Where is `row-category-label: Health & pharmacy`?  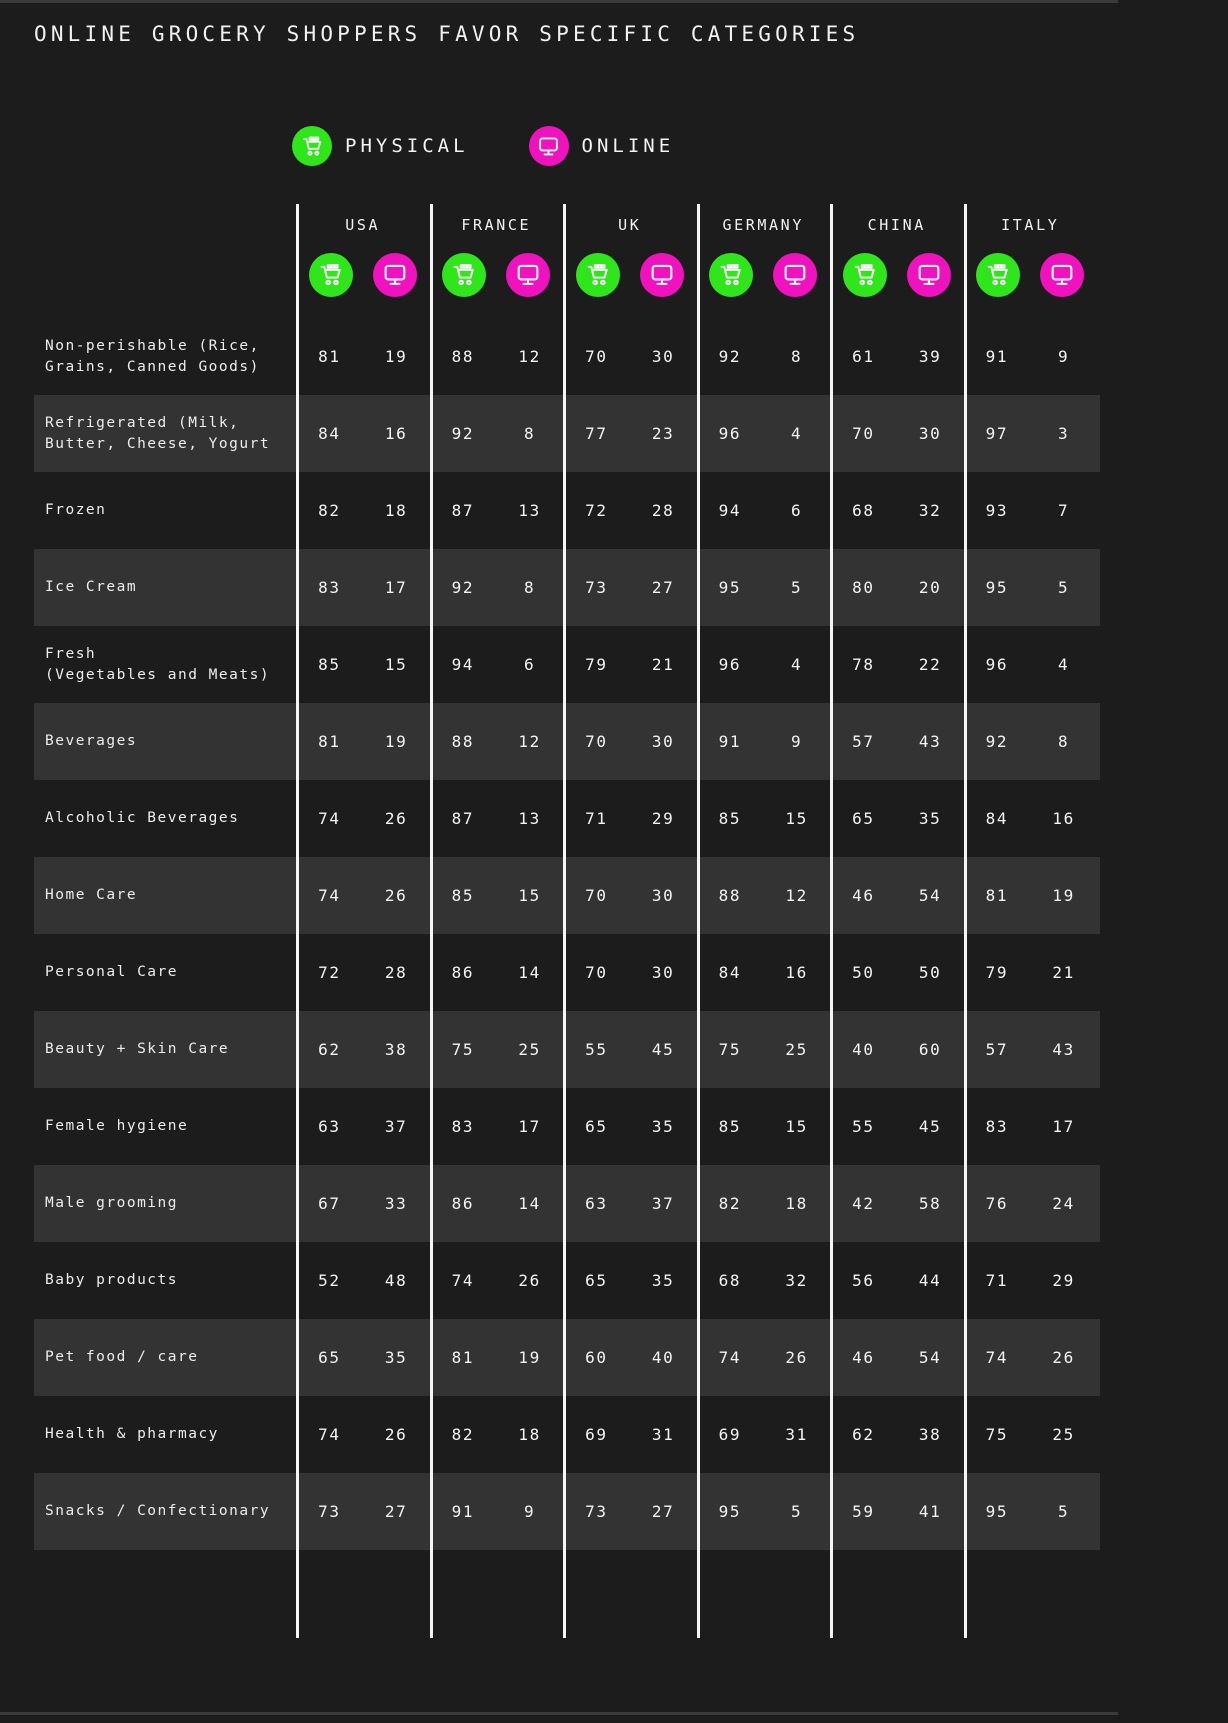 row-category-label: Health & pharmacy is located at coordinates (165, 1434).